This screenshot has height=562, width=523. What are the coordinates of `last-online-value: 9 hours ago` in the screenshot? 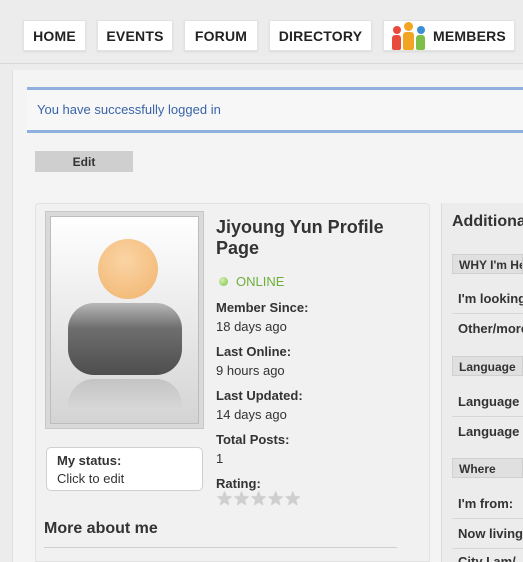 It's located at (250, 370).